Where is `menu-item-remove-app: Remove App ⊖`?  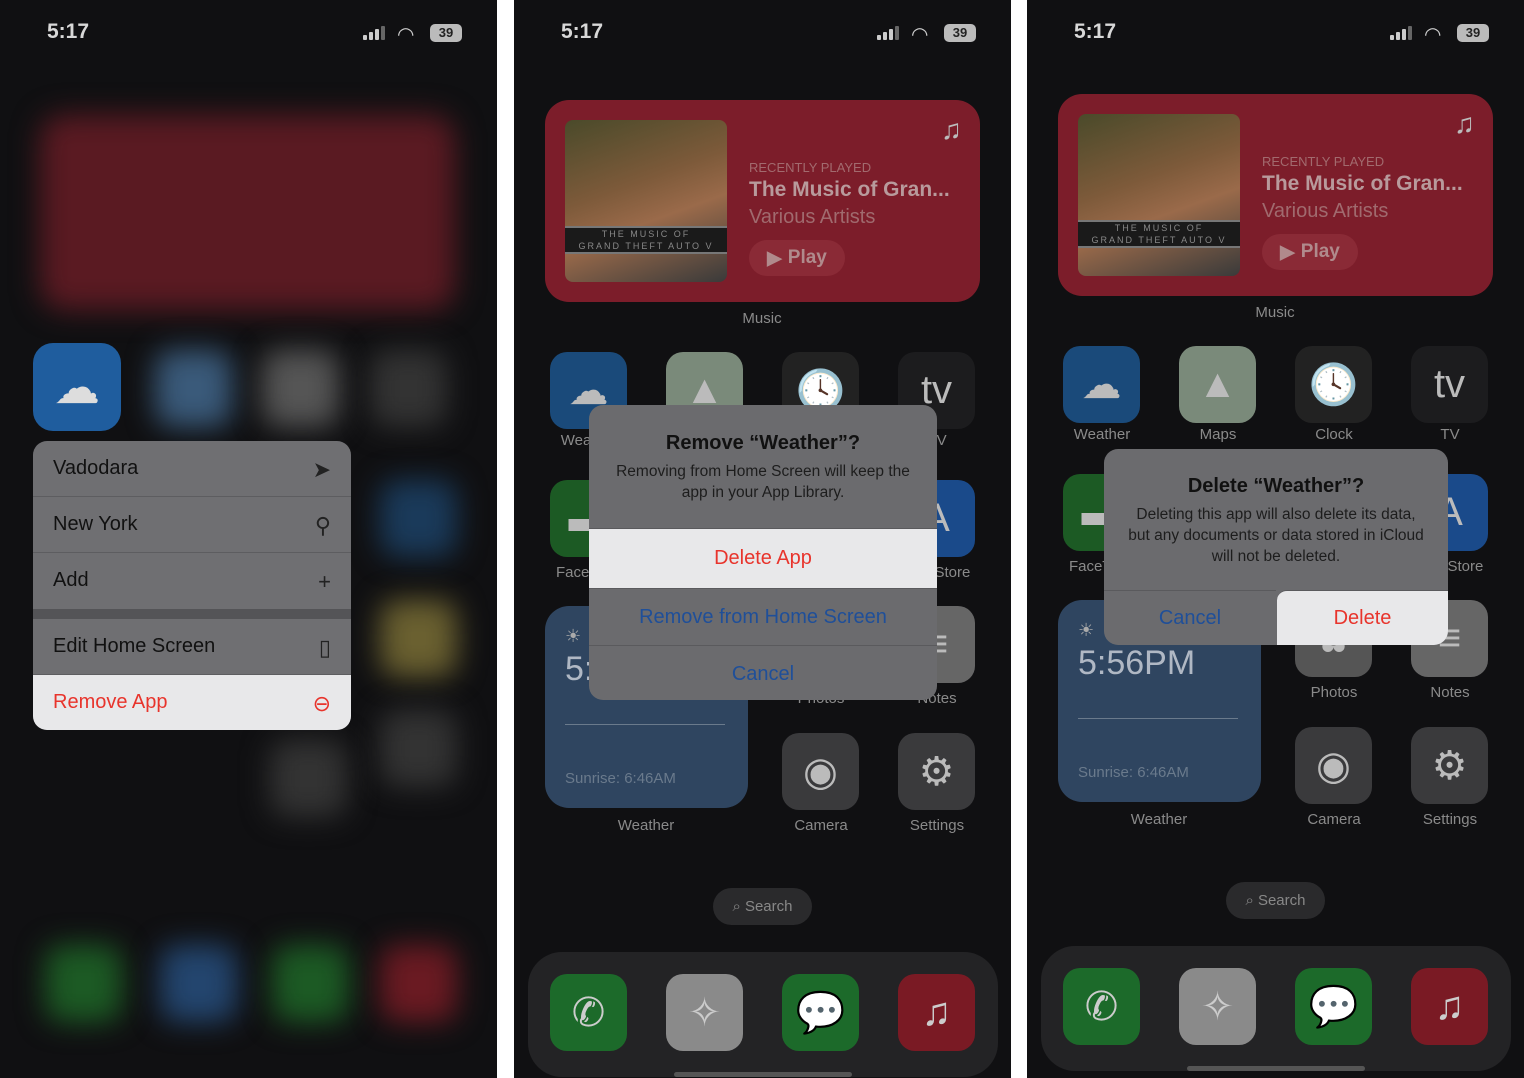 menu-item-remove-app: Remove App ⊖ is located at coordinates (192, 702).